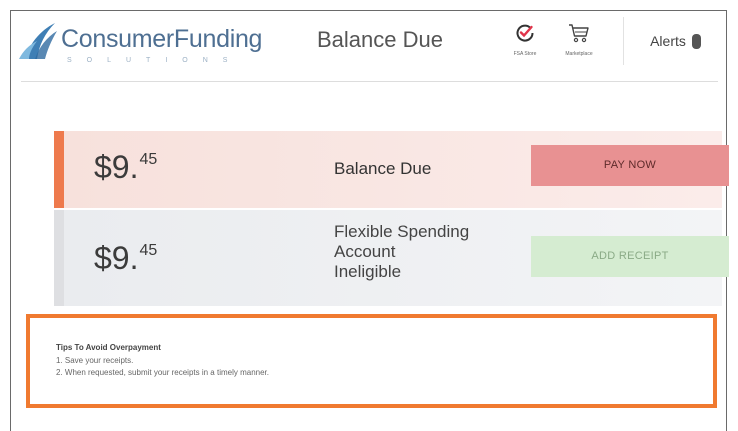  Describe the element at coordinates (365, 251) in the screenshot. I see `fsa-label-line: Account` at that location.